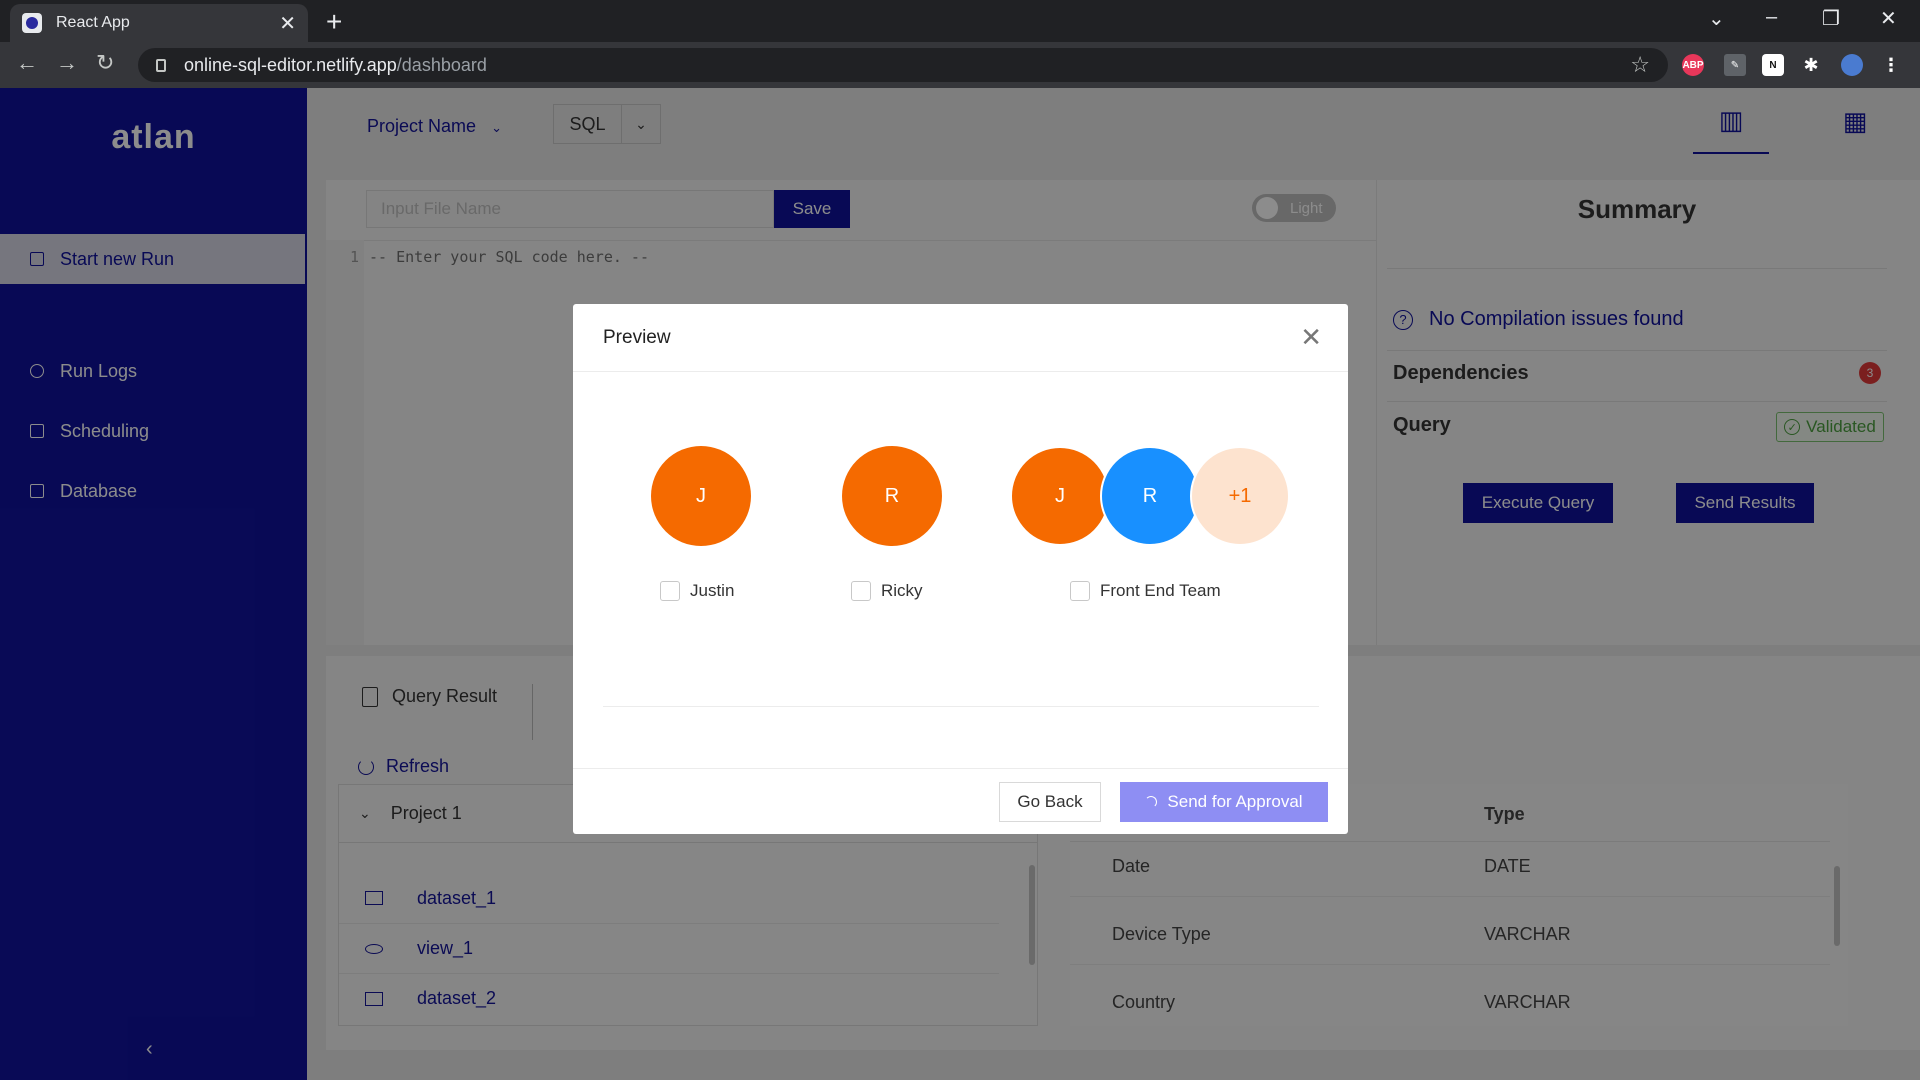  Describe the element at coordinates (161, 65) in the screenshot. I see `lock-icon` at that location.